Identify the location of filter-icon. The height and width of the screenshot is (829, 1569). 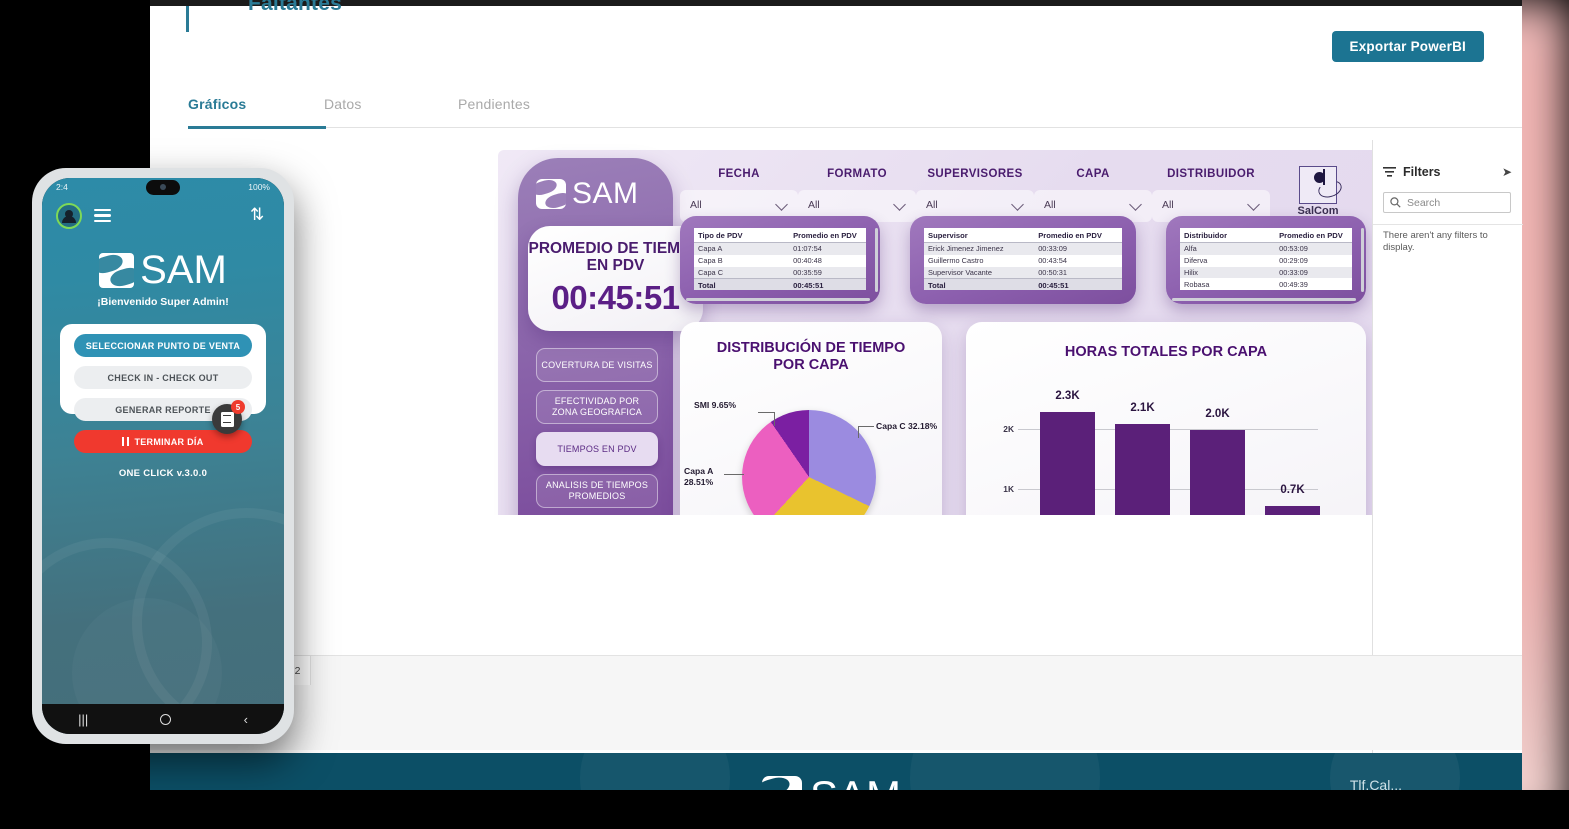
(1389, 172).